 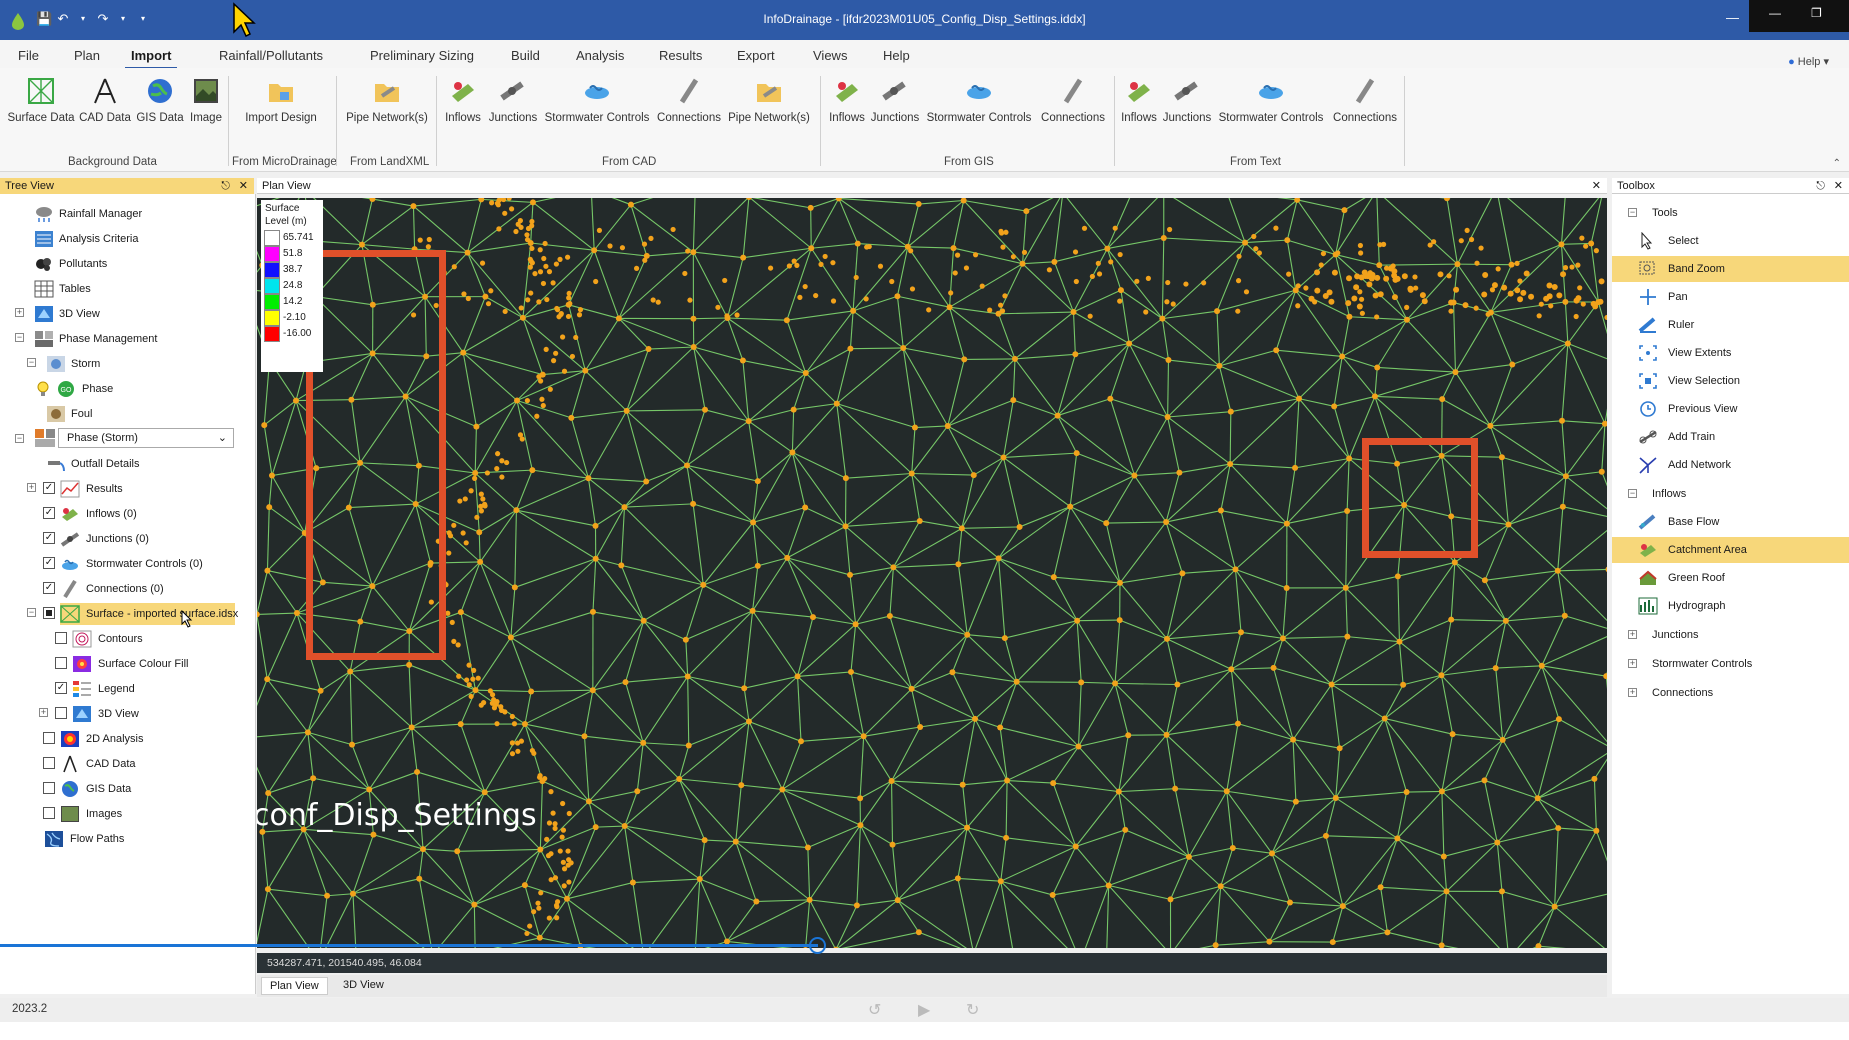 What do you see at coordinates (43, 712) in the screenshot?
I see `expand-surface-3d-view-toggle: +` at bounding box center [43, 712].